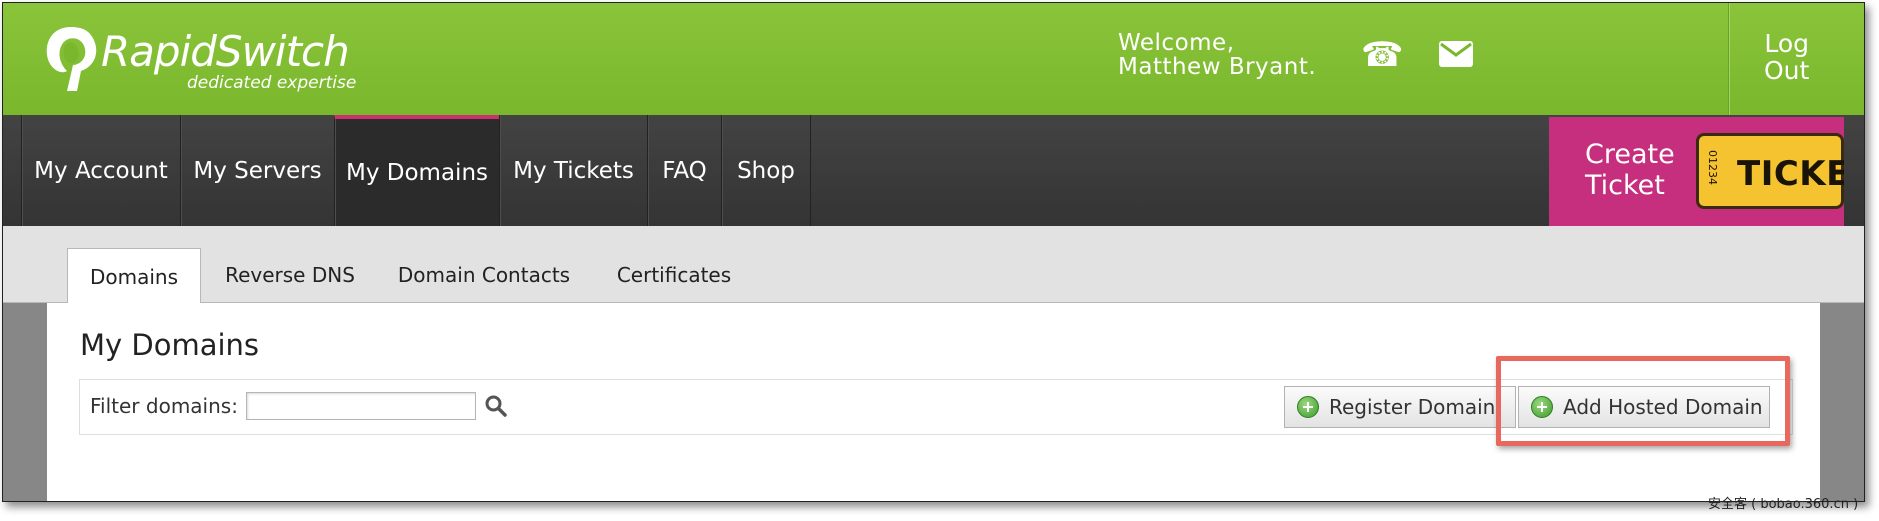 This screenshot has width=1879, height=521. Describe the element at coordinates (225, 51) in the screenshot. I see `logo-wordmark: RapidSwitch` at that location.